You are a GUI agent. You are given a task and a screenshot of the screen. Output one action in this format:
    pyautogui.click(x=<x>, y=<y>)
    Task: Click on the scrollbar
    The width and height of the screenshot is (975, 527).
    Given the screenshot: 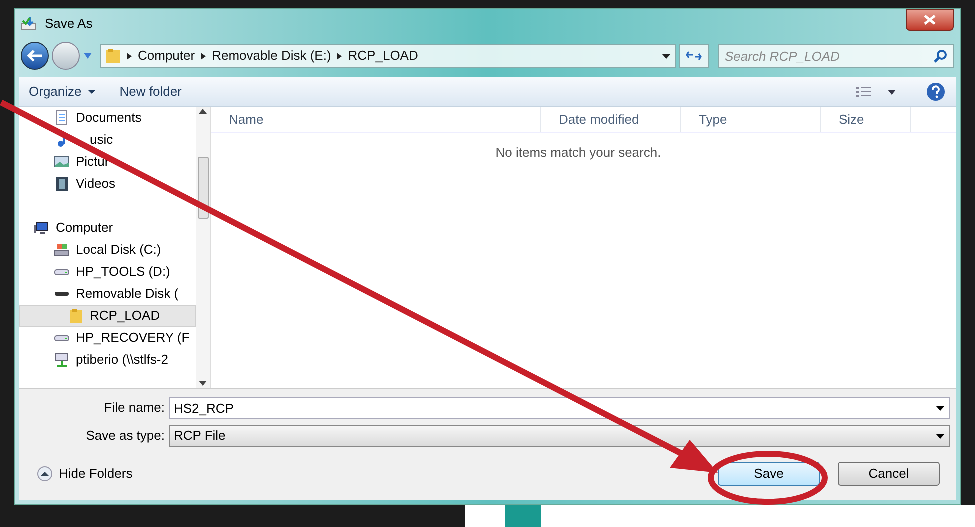 What is the action you would take?
    pyautogui.click(x=203, y=247)
    